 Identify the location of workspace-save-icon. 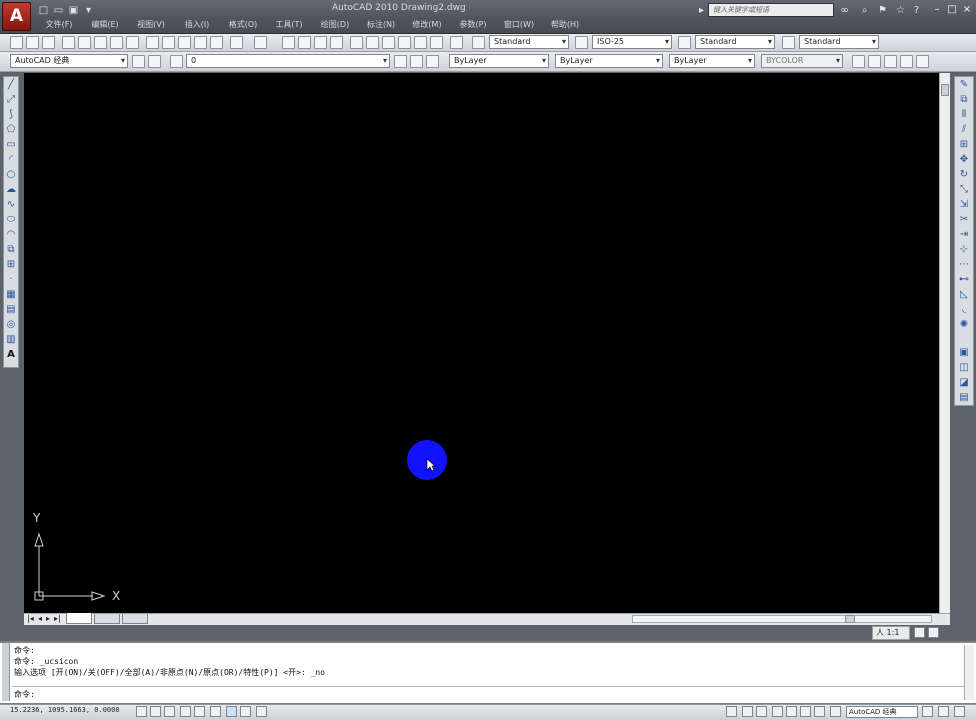
(154, 61).